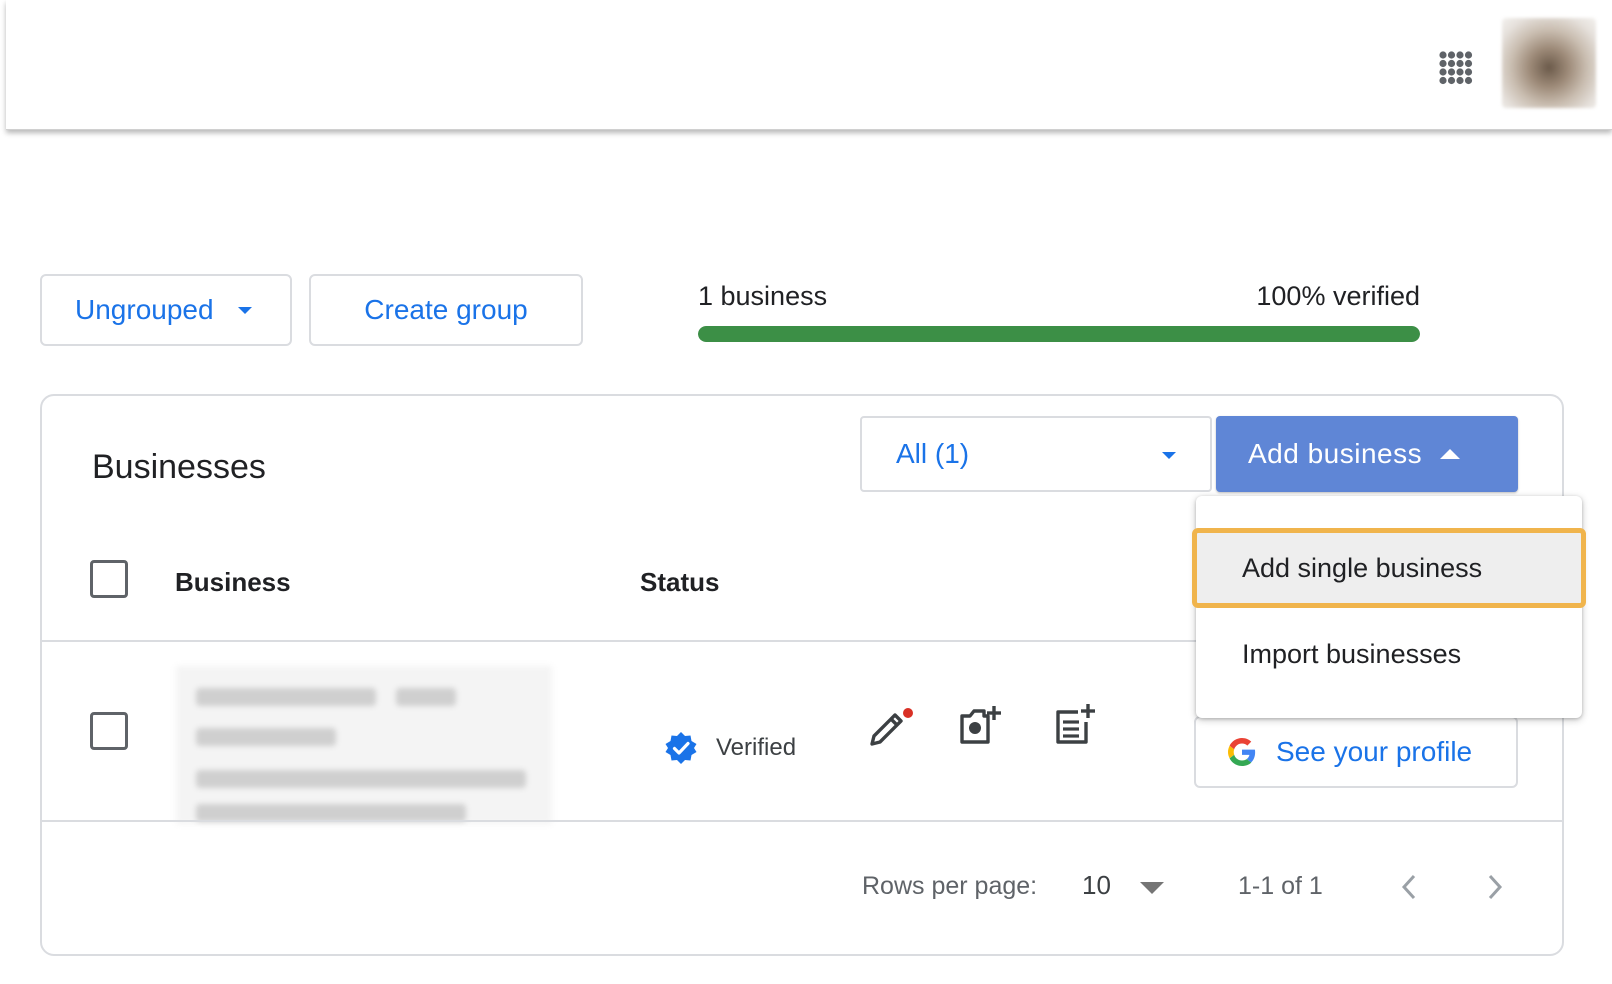  I want to click on add-business-button: Add business, so click(1367, 454).